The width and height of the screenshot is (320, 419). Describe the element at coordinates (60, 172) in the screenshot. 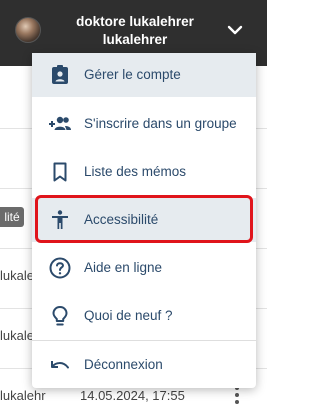

I see `bookmark-icon` at that location.